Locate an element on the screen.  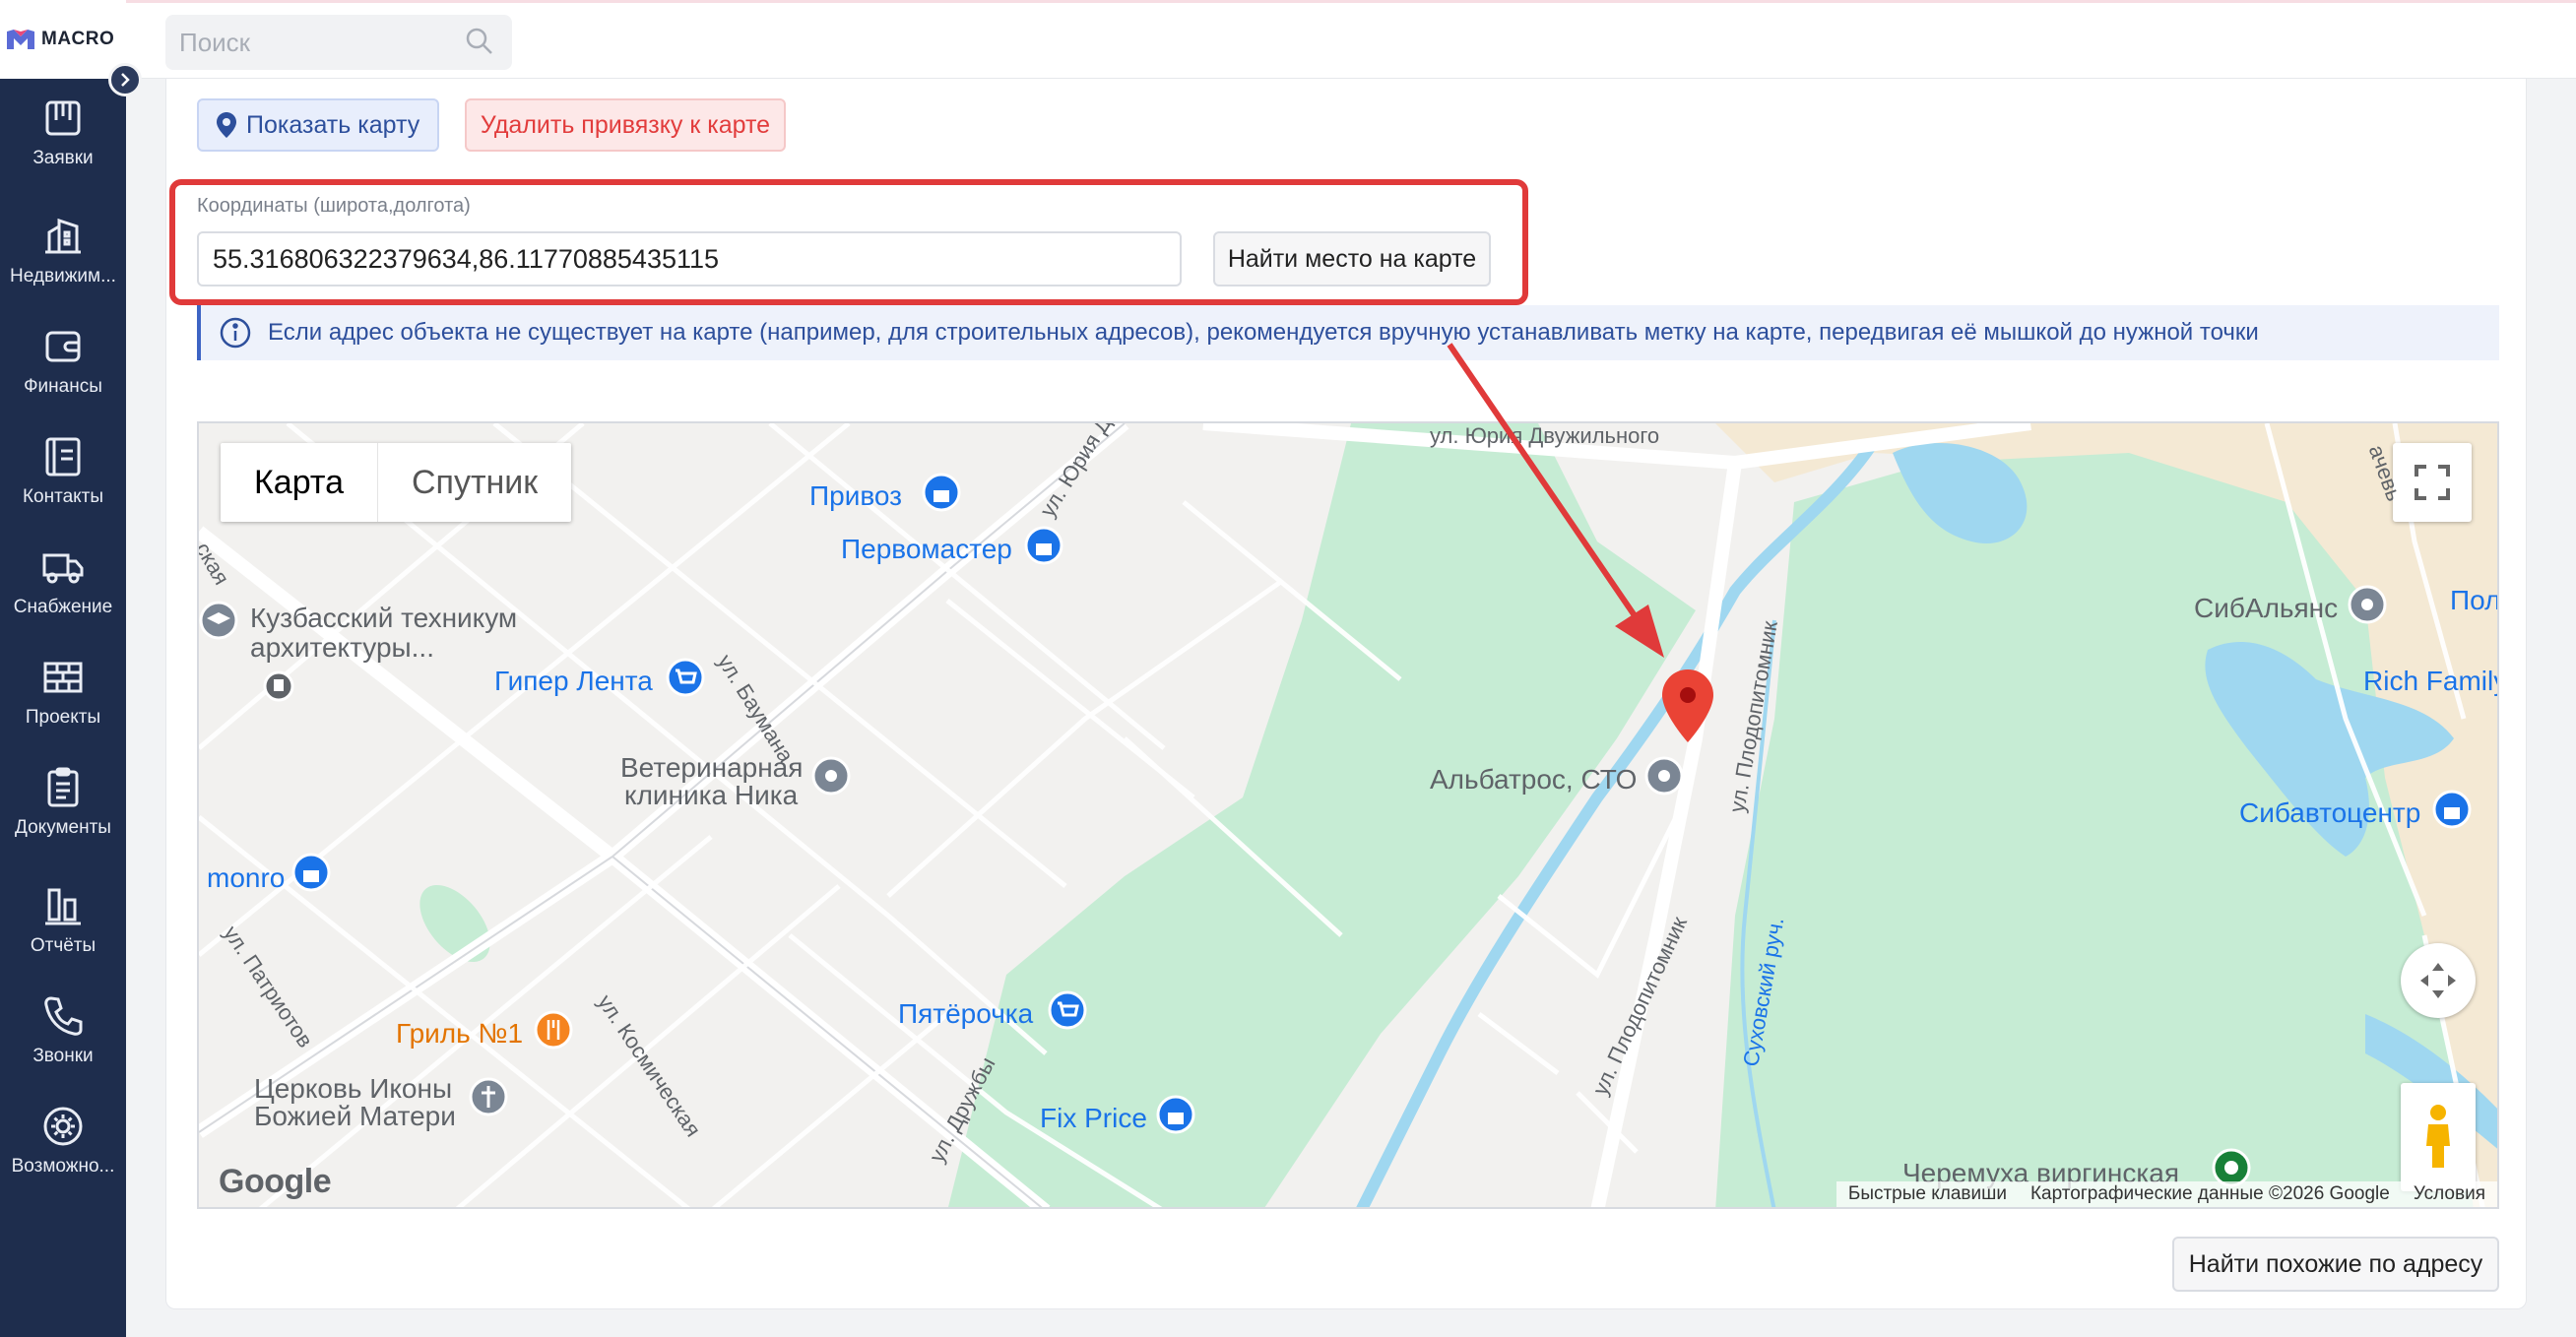
poi-pol: Пол is located at coordinates (2473, 601).